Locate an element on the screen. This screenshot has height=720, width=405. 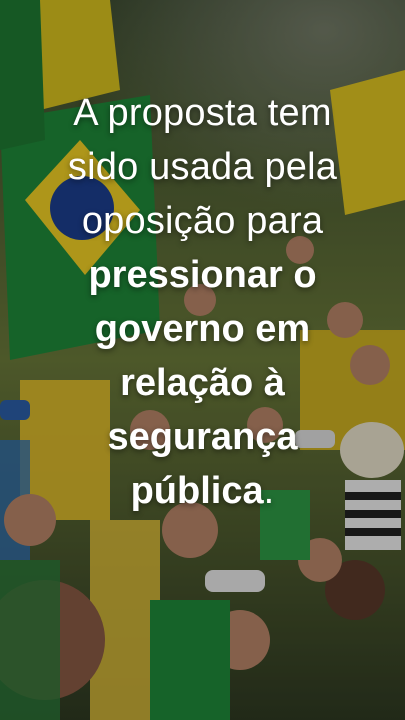
caption-line-1: A proposta tem is located at coordinates (202, 113).